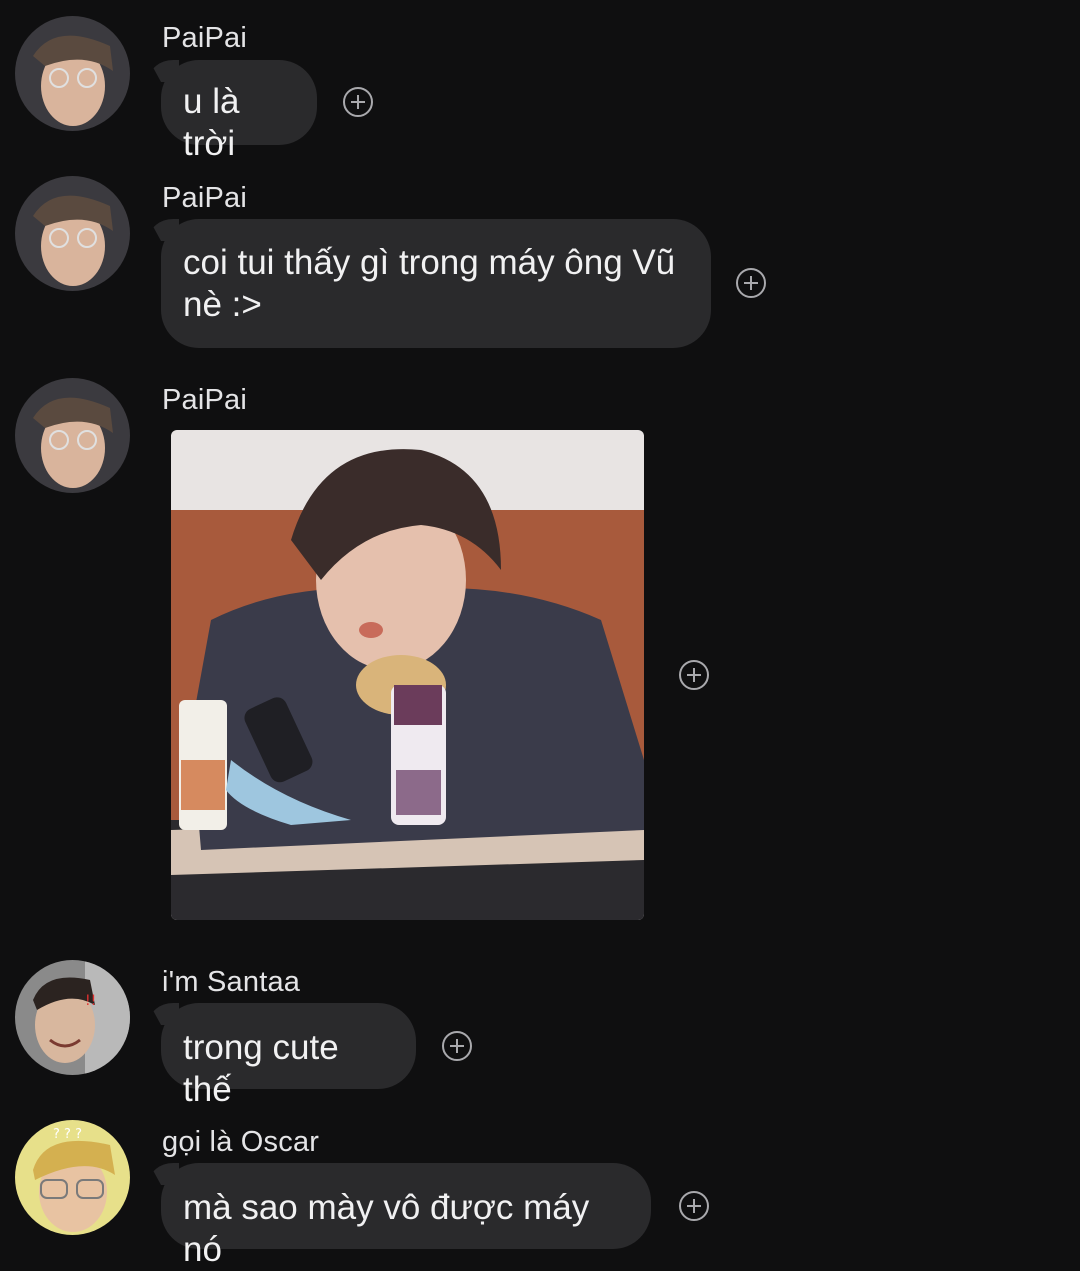 The image size is (1080, 1271). Describe the element at coordinates (72, 1177) in the screenshot. I see `avatar-oscar: ? ? ?` at that location.